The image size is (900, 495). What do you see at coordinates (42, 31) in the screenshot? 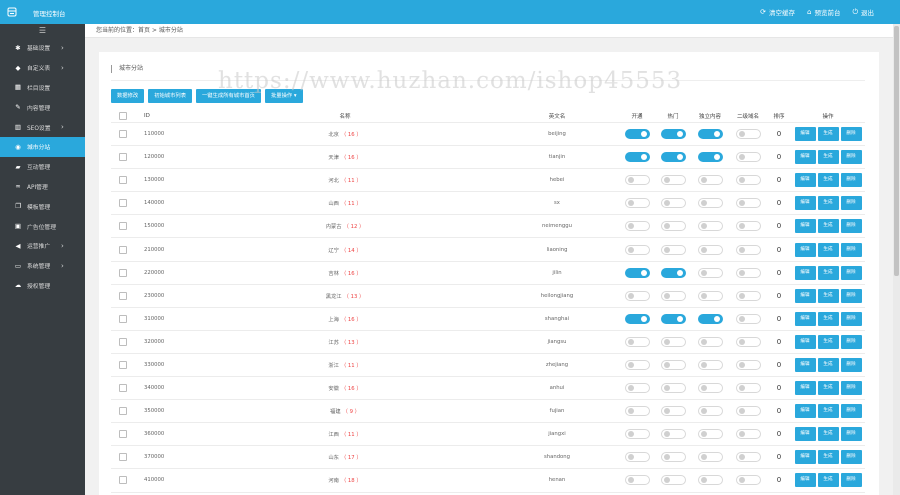
I see `menu-toggle-icon: ☰` at bounding box center [42, 31].